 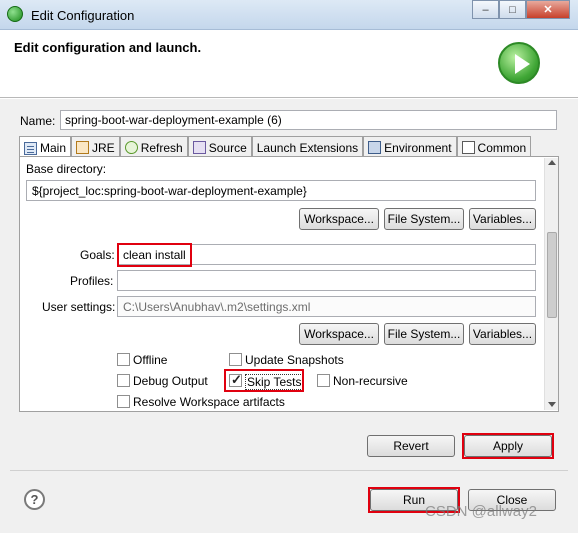 What do you see at coordinates (289, 15) in the screenshot?
I see `title-bar: Edit Configuration – □ ✕` at bounding box center [289, 15].